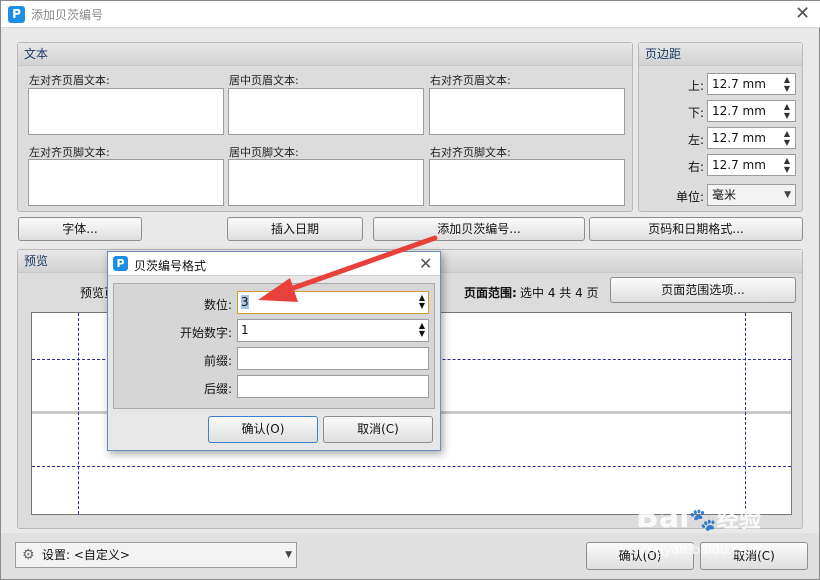 This screenshot has width=820, height=580. I want to click on watermark-brand: Bai🐾经验, so click(698, 517).